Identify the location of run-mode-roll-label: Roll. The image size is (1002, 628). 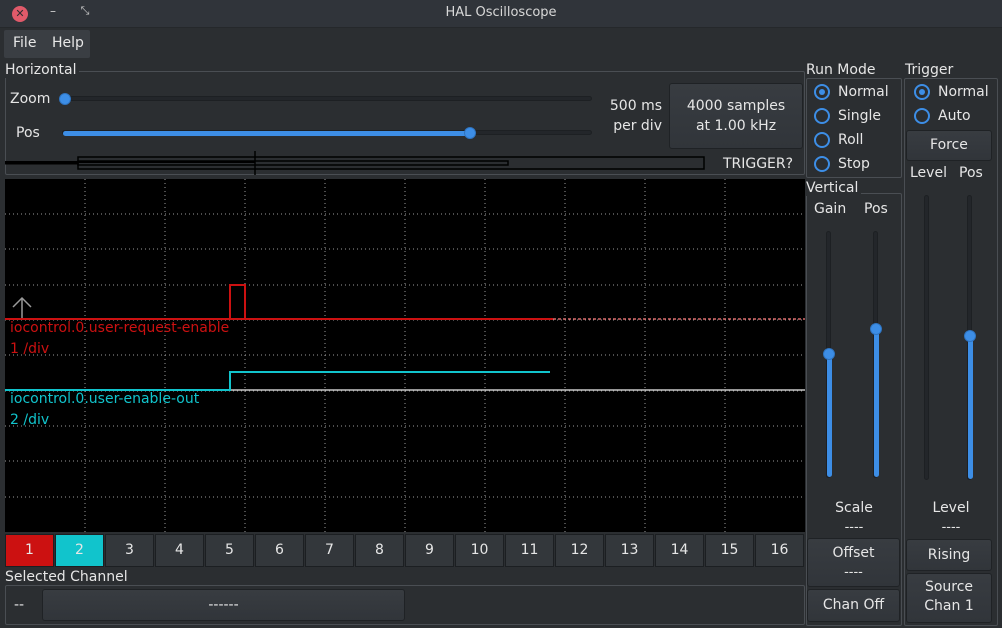
(850, 140).